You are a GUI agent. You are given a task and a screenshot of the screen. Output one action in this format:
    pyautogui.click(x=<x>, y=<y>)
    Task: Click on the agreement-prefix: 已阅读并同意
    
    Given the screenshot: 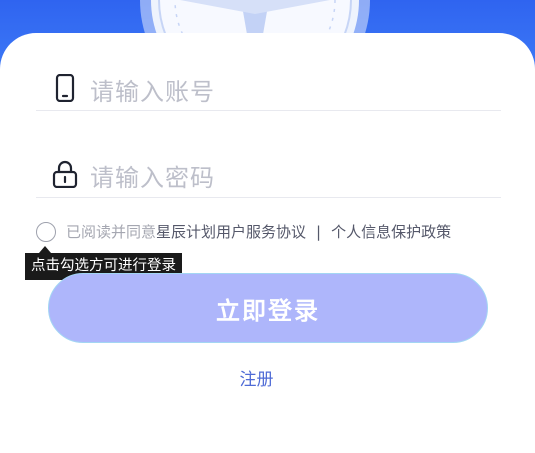 What is the action you would take?
    pyautogui.click(x=111, y=232)
    